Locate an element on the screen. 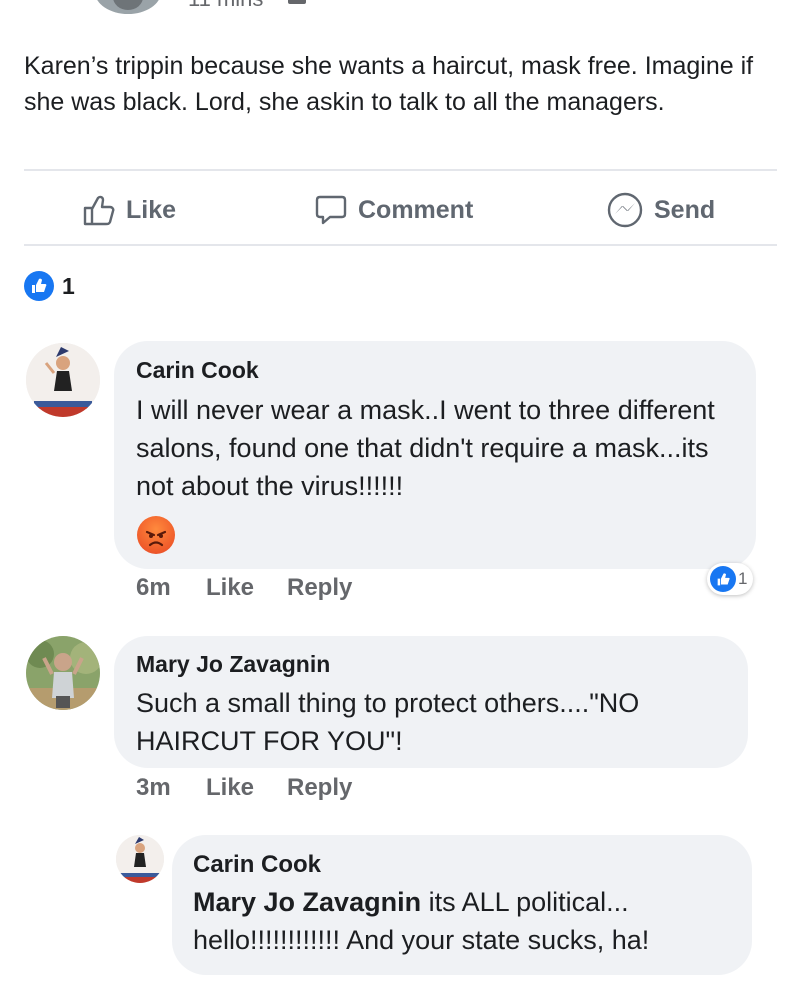  reaction-count: 1 is located at coordinates (68, 285).